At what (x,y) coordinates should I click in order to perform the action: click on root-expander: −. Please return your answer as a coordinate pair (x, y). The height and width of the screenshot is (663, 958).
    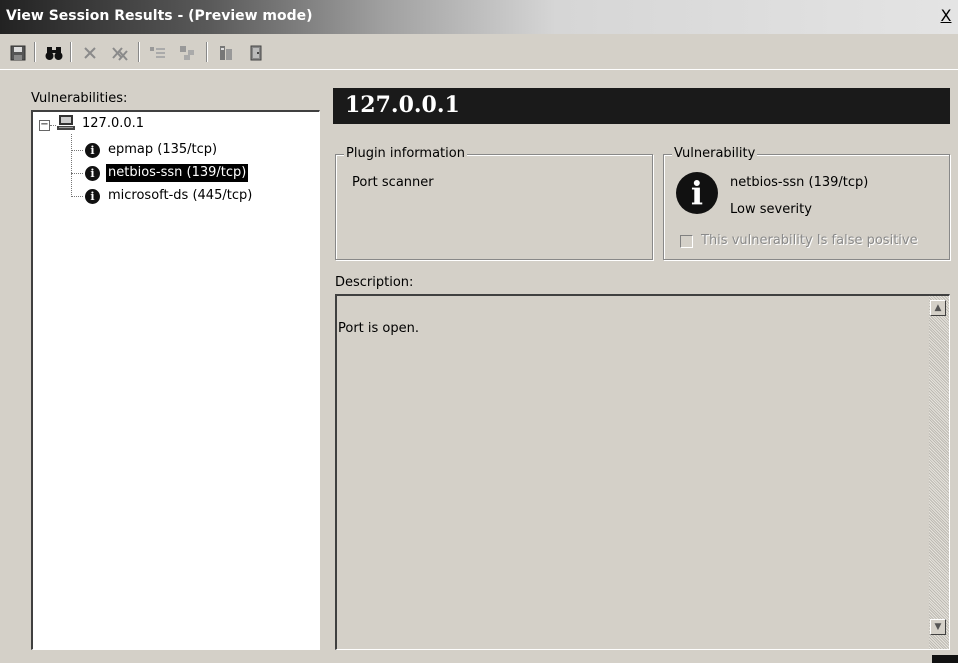
    Looking at the image, I should click on (44, 125).